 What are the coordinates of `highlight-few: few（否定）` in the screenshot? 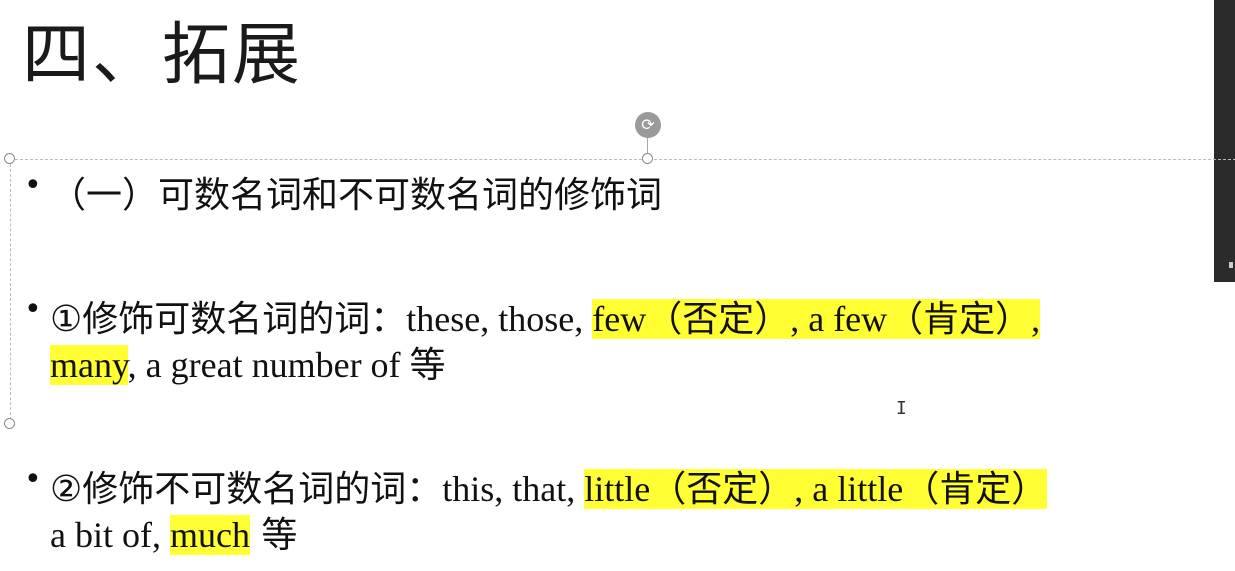 It's located at (691, 319).